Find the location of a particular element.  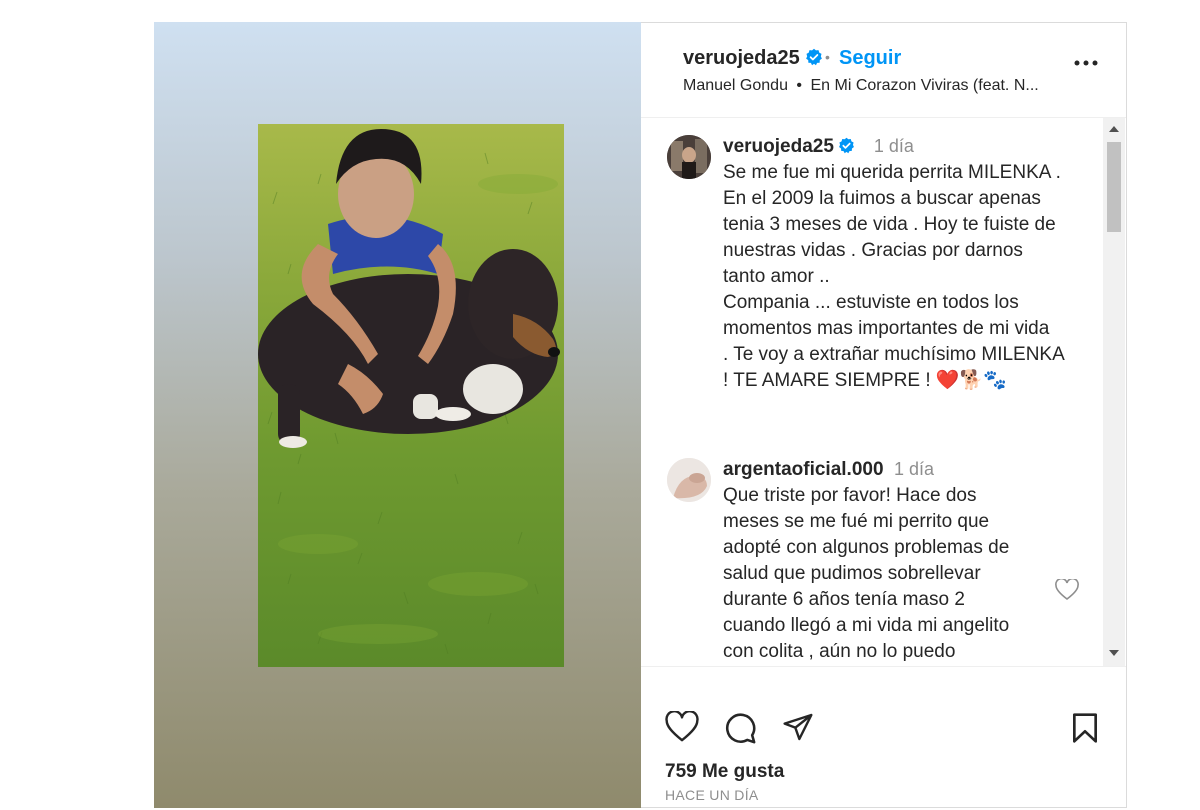

comment-time: 1 día is located at coordinates (914, 469).